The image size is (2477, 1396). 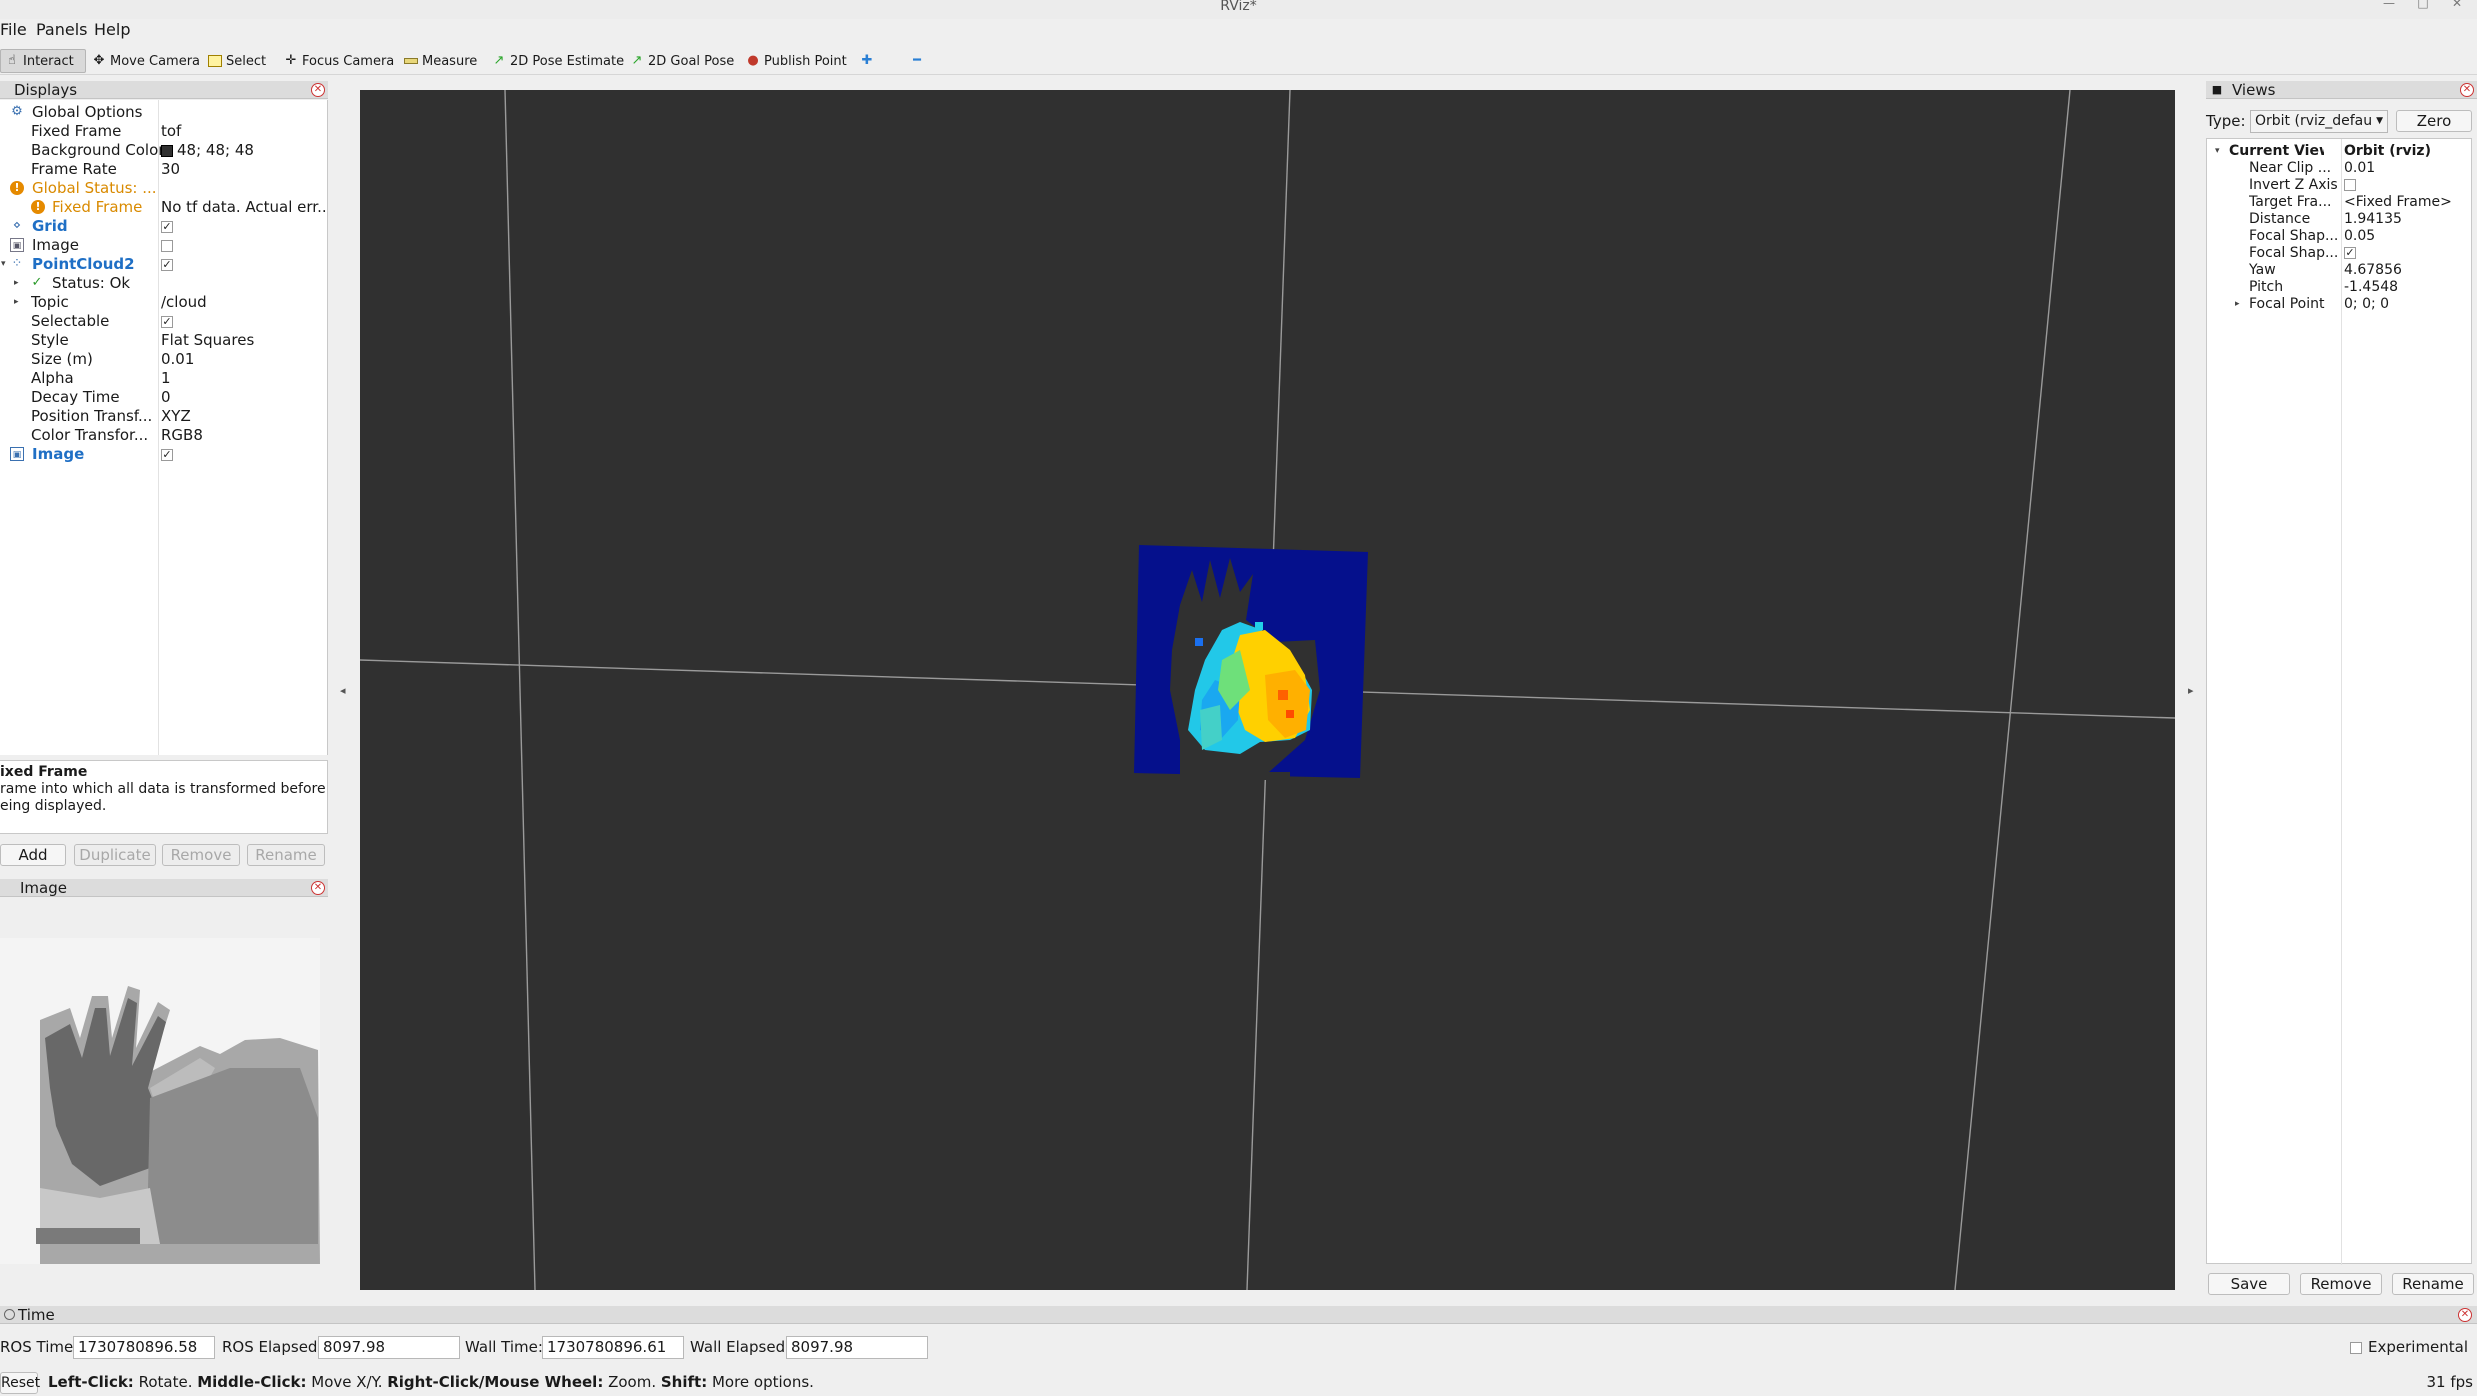 I want to click on views-row-distance: Distance 1.94135, so click(x=2340, y=219).